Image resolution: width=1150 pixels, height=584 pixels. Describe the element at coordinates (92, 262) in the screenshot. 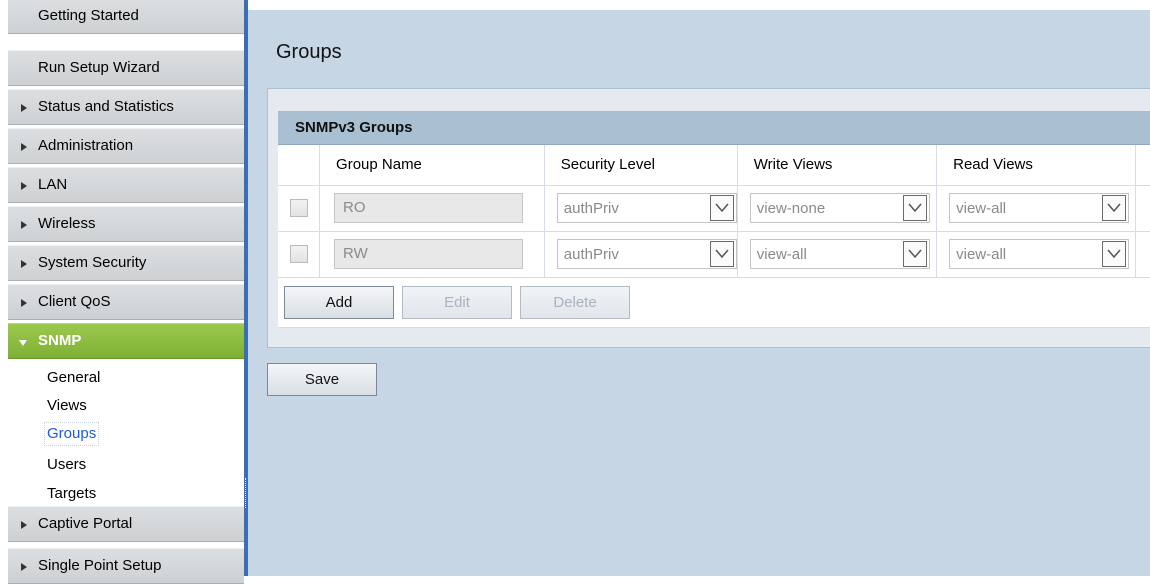

I see `sidebar-item-label: System Security` at that location.